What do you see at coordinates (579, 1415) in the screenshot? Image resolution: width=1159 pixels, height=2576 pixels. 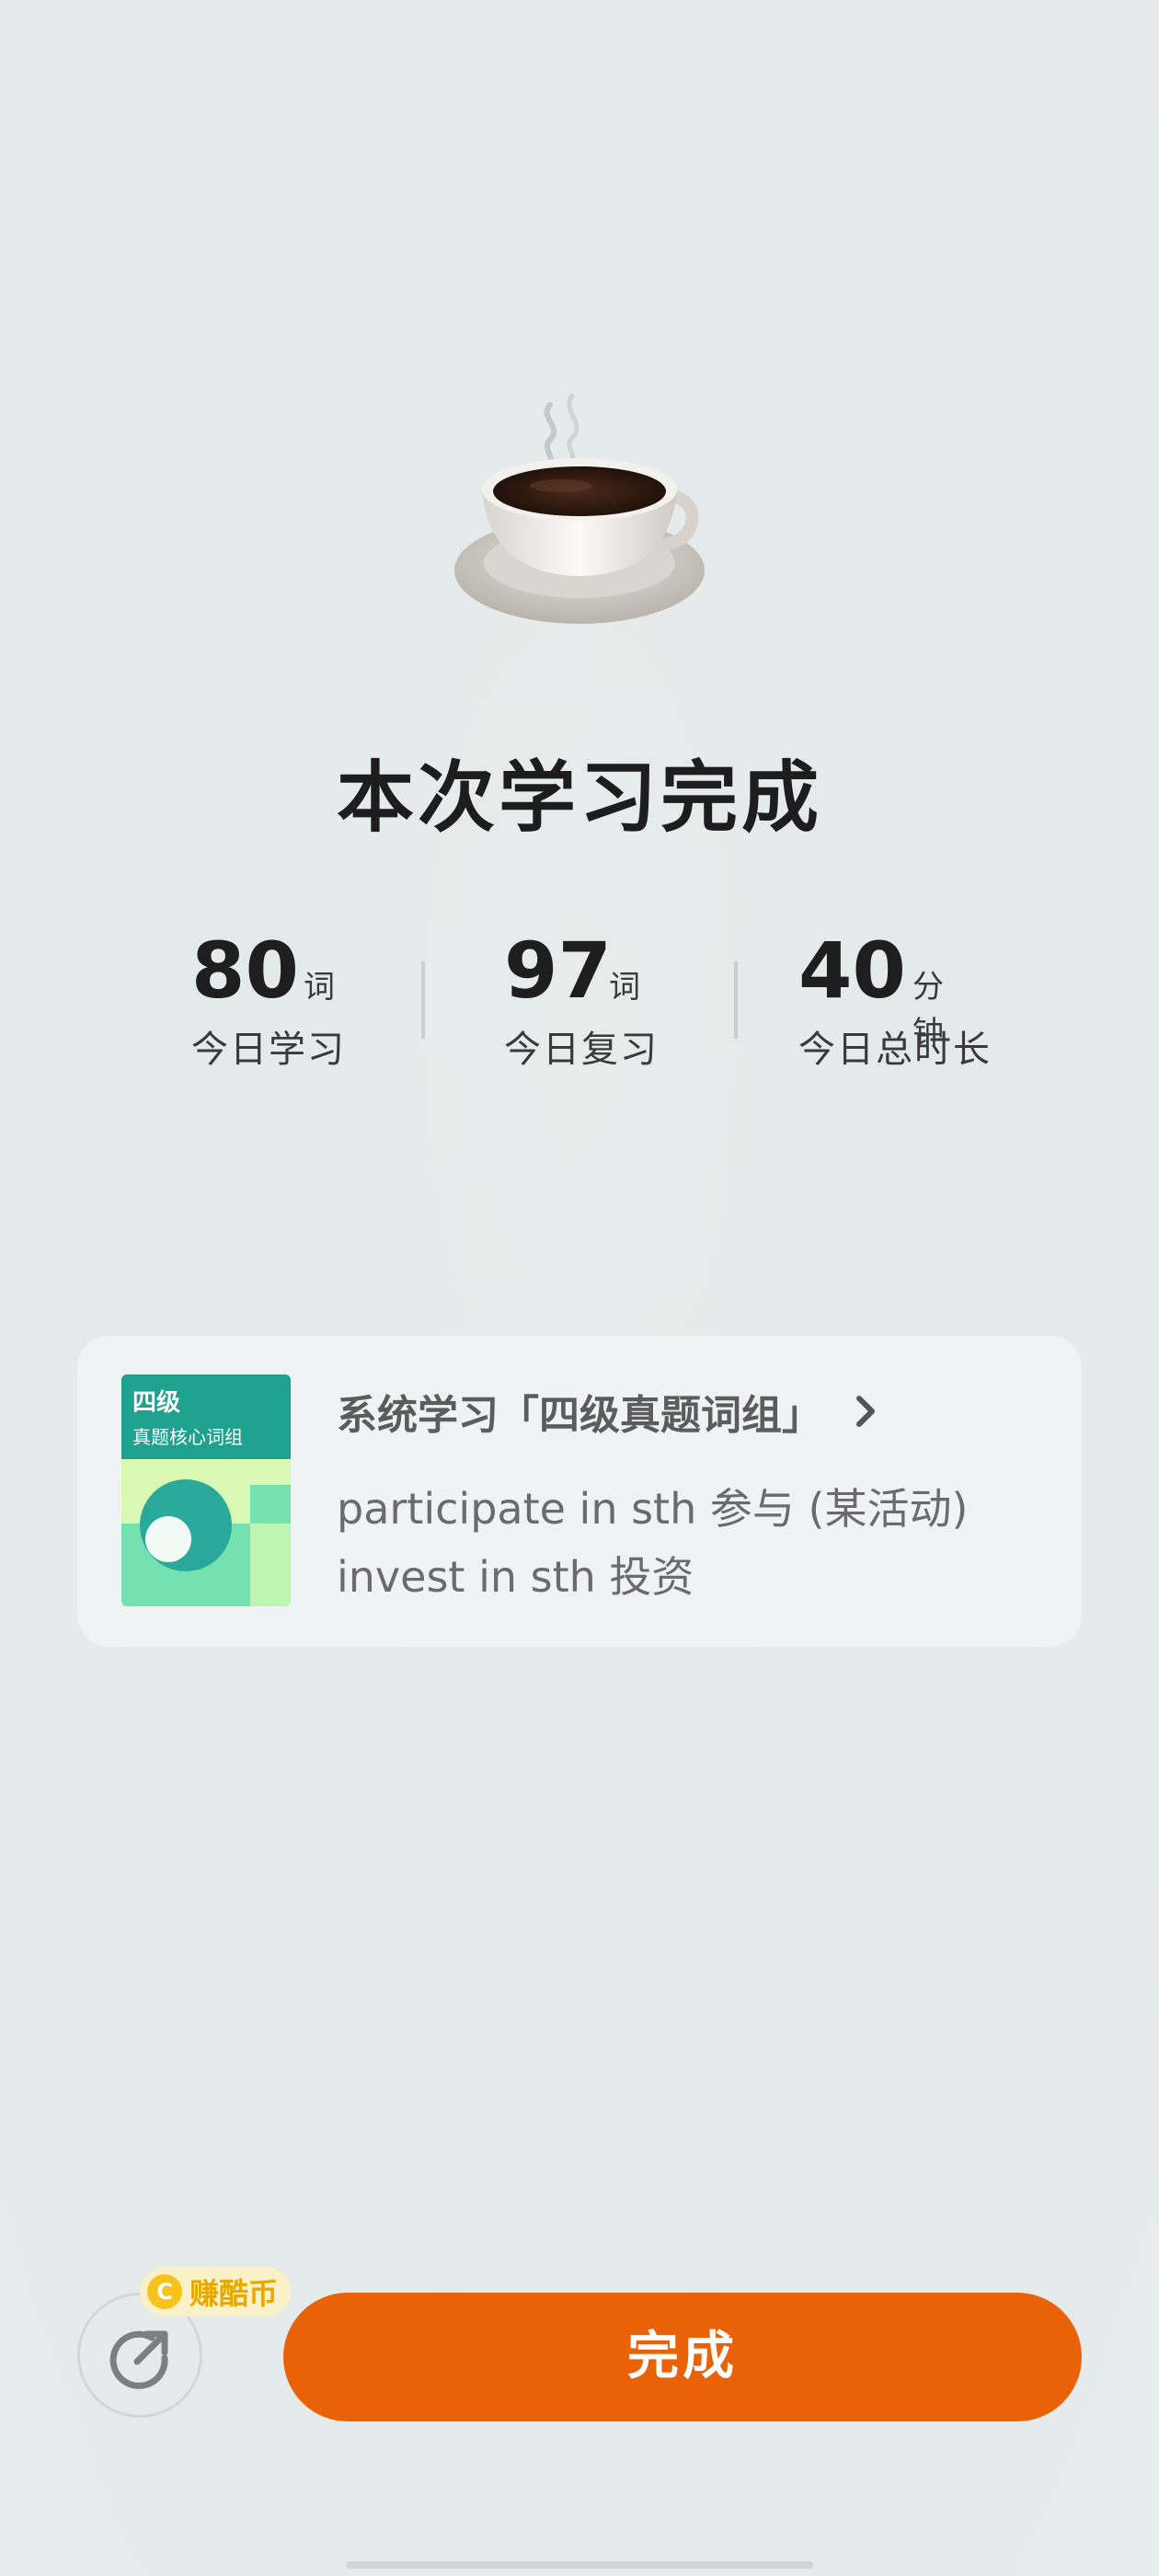 I see `book-card-title: 系统学习「四级真题词组」` at bounding box center [579, 1415].